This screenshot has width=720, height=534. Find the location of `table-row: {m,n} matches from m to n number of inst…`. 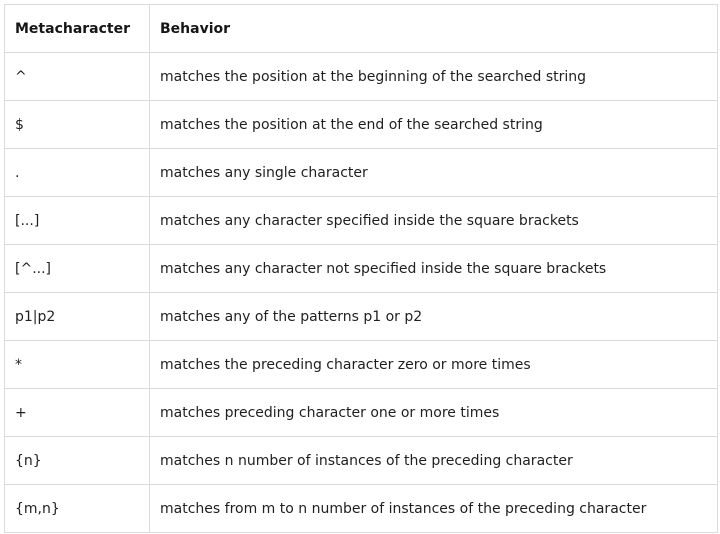

table-row: {m,n} matches from m to n number of inst… is located at coordinates (361, 508).